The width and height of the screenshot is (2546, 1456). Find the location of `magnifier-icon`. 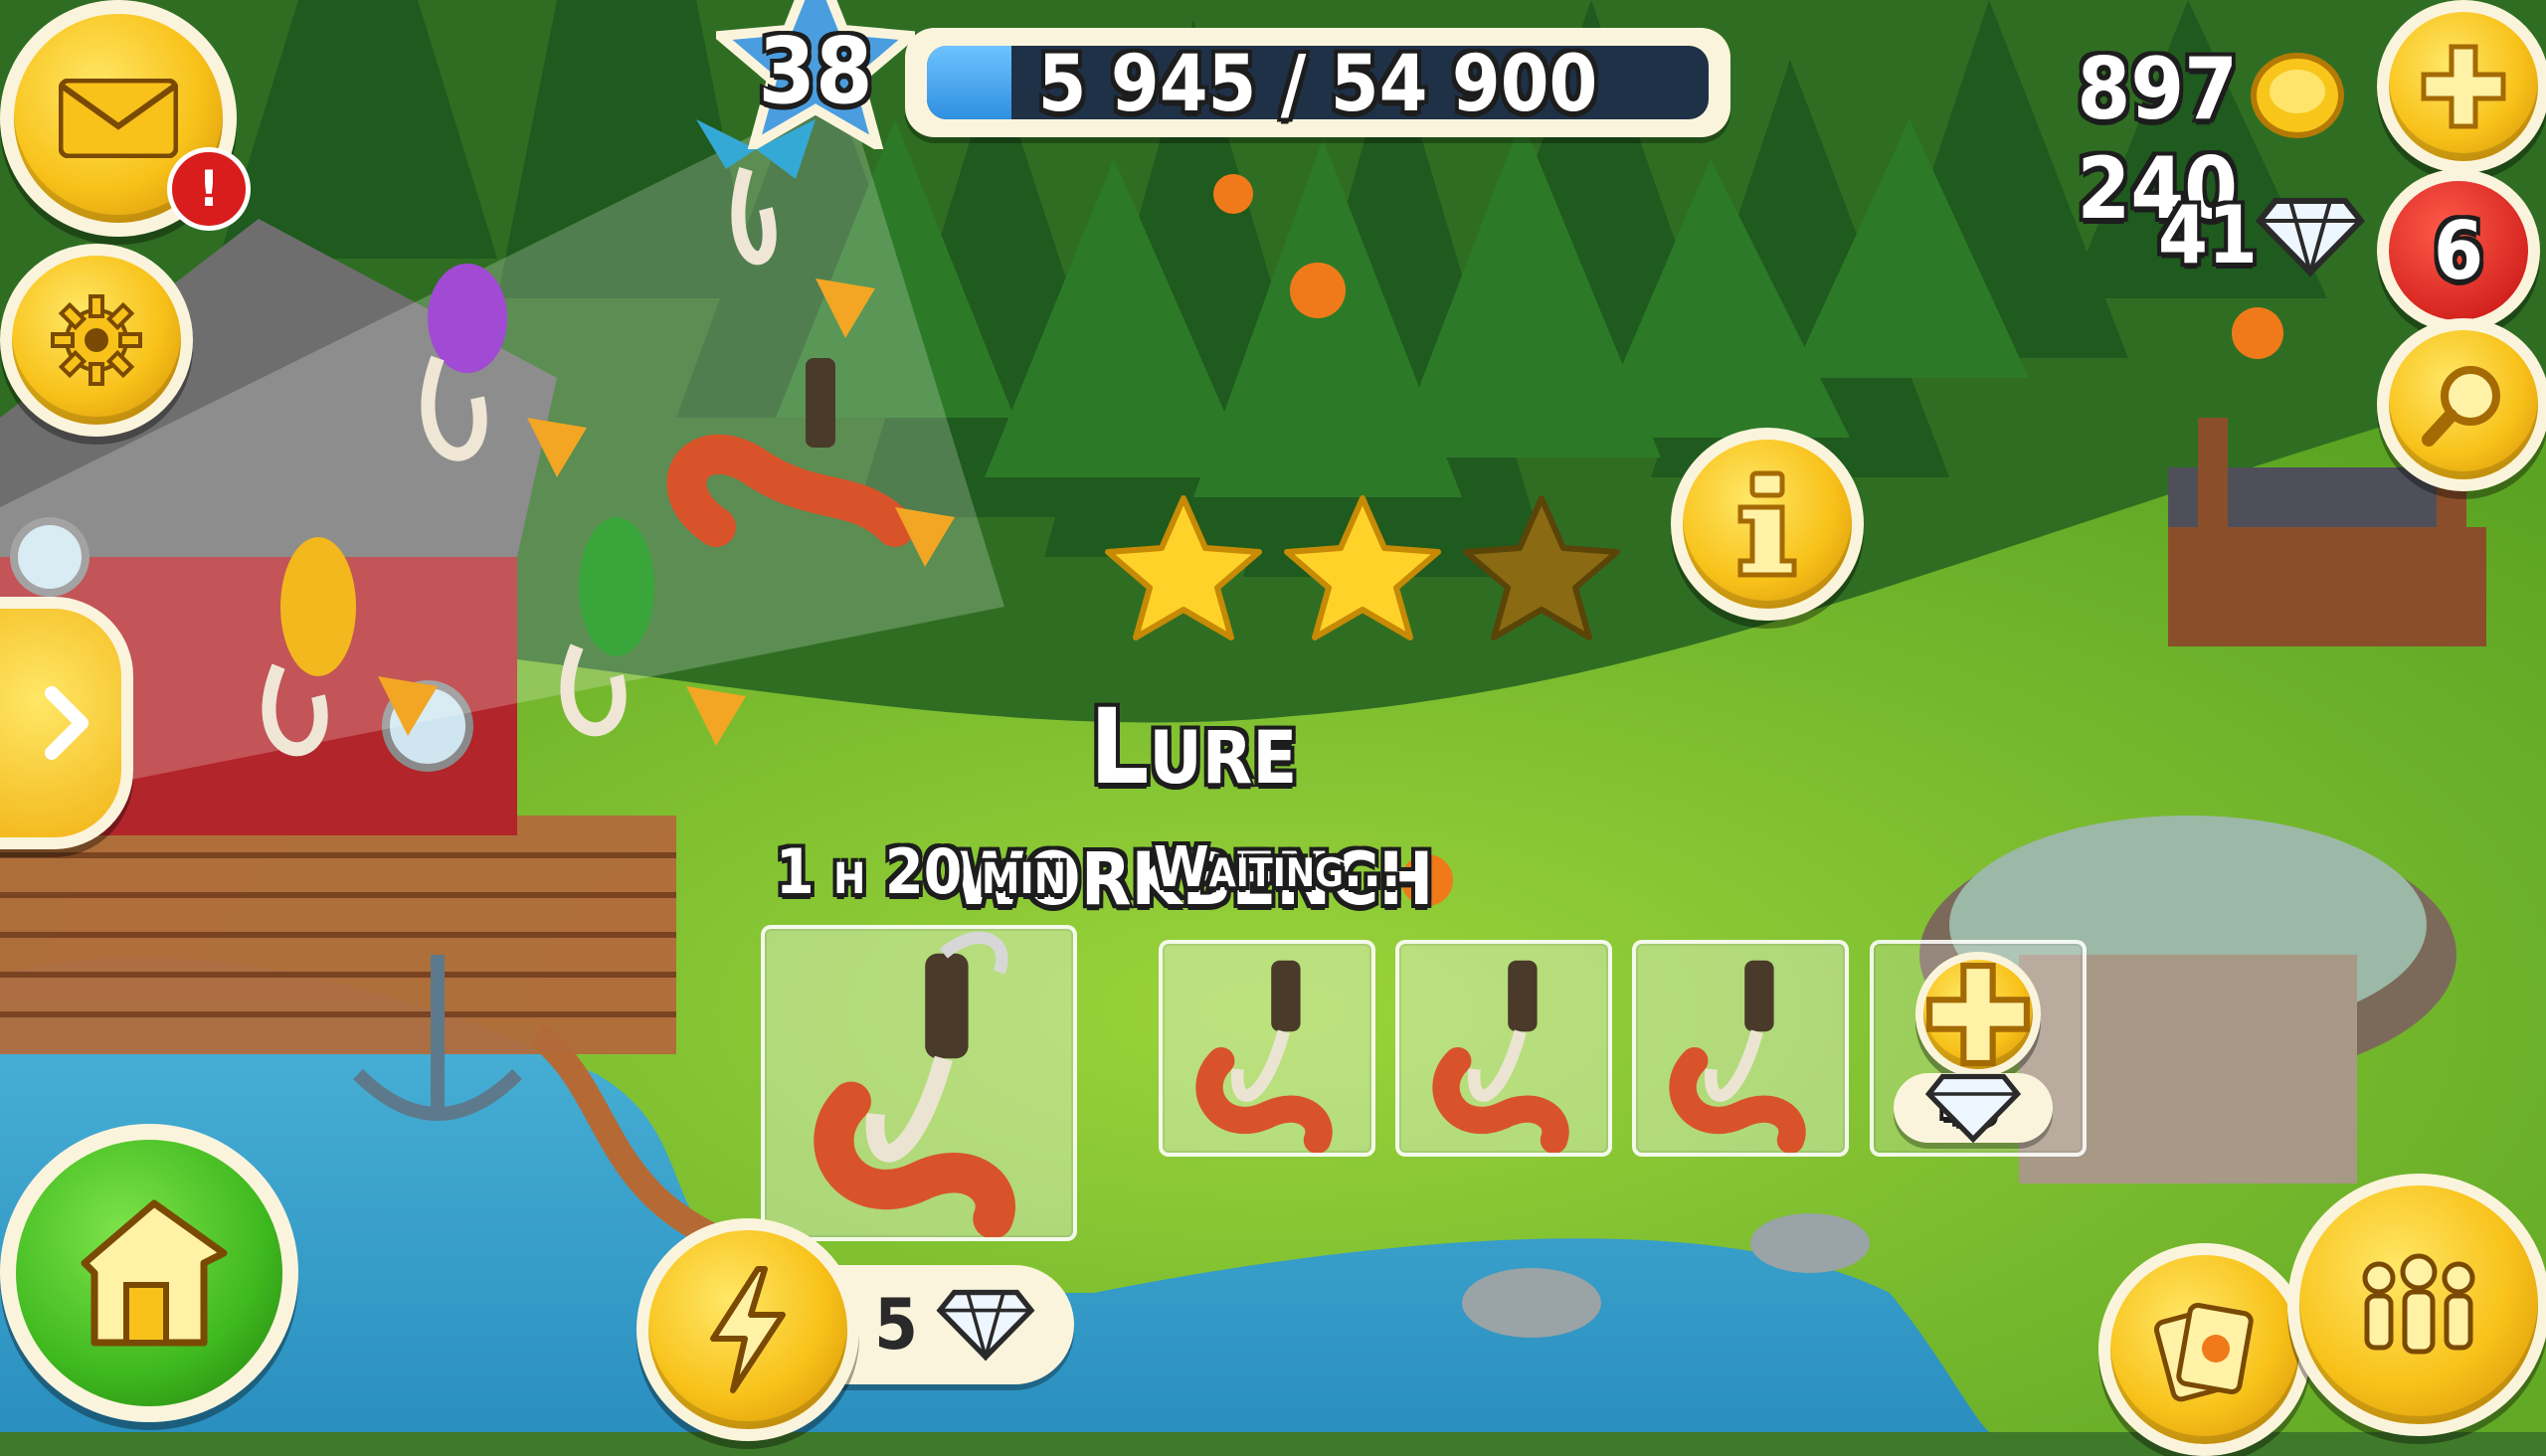

magnifier-icon is located at coordinates (2461, 406).